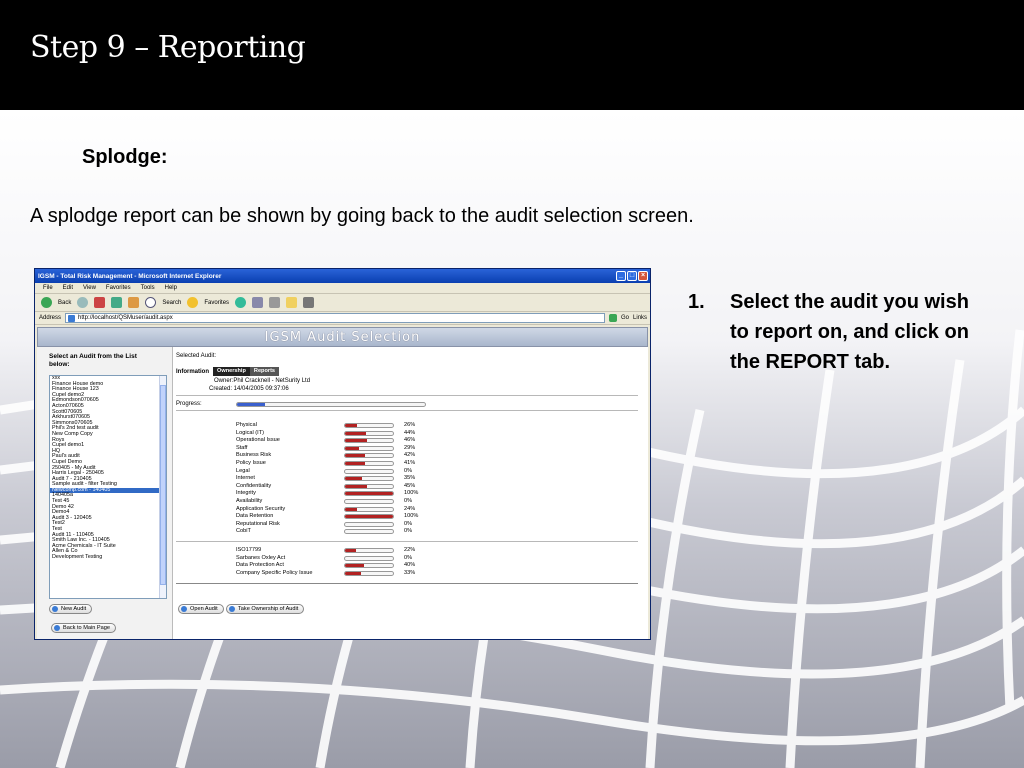  What do you see at coordinates (83, 628) in the screenshot?
I see `back-to-main-button: Back to Main Page` at bounding box center [83, 628].